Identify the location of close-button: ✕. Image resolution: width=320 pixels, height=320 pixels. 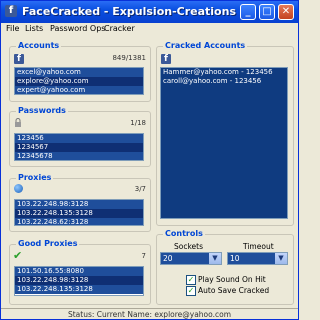
(286, 12).